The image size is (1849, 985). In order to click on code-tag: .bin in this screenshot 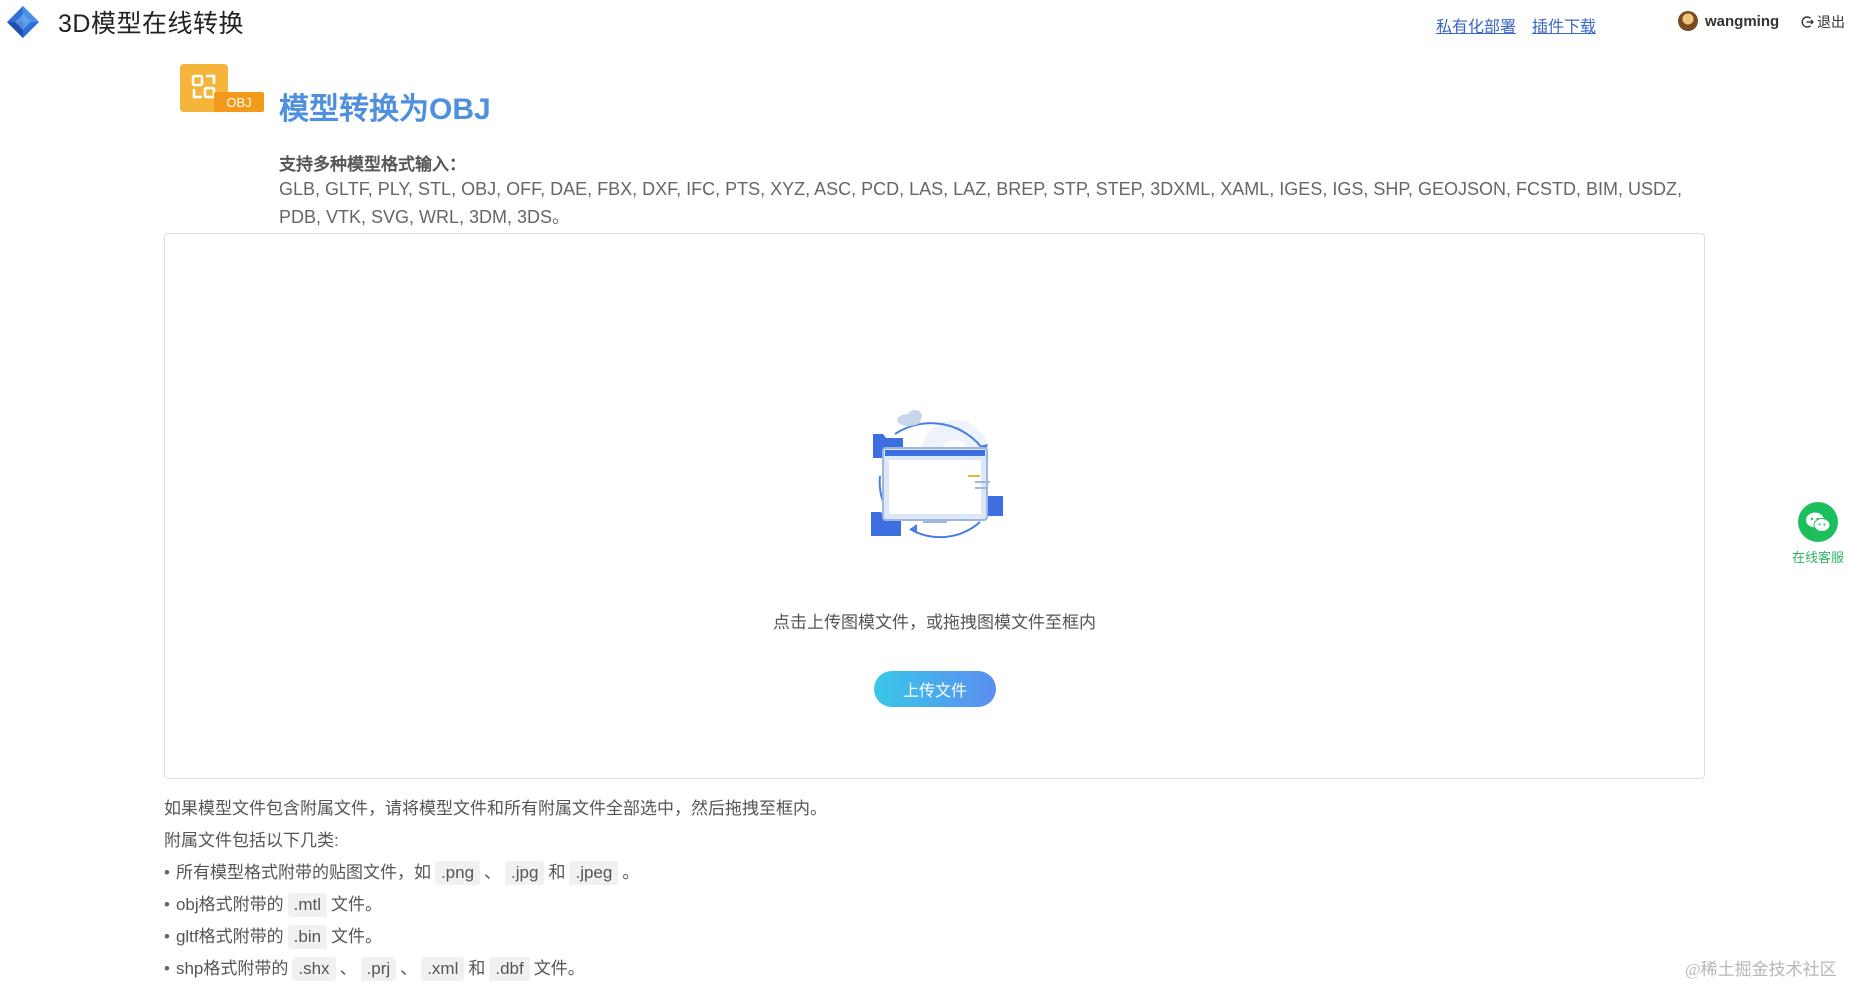, I will do `click(307, 937)`.